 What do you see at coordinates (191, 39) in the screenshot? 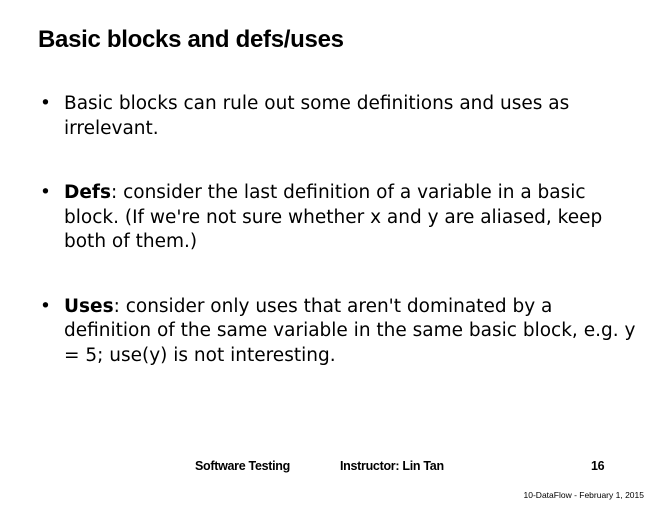
I see `slide-title: Basic blocks and defs/uses` at bounding box center [191, 39].